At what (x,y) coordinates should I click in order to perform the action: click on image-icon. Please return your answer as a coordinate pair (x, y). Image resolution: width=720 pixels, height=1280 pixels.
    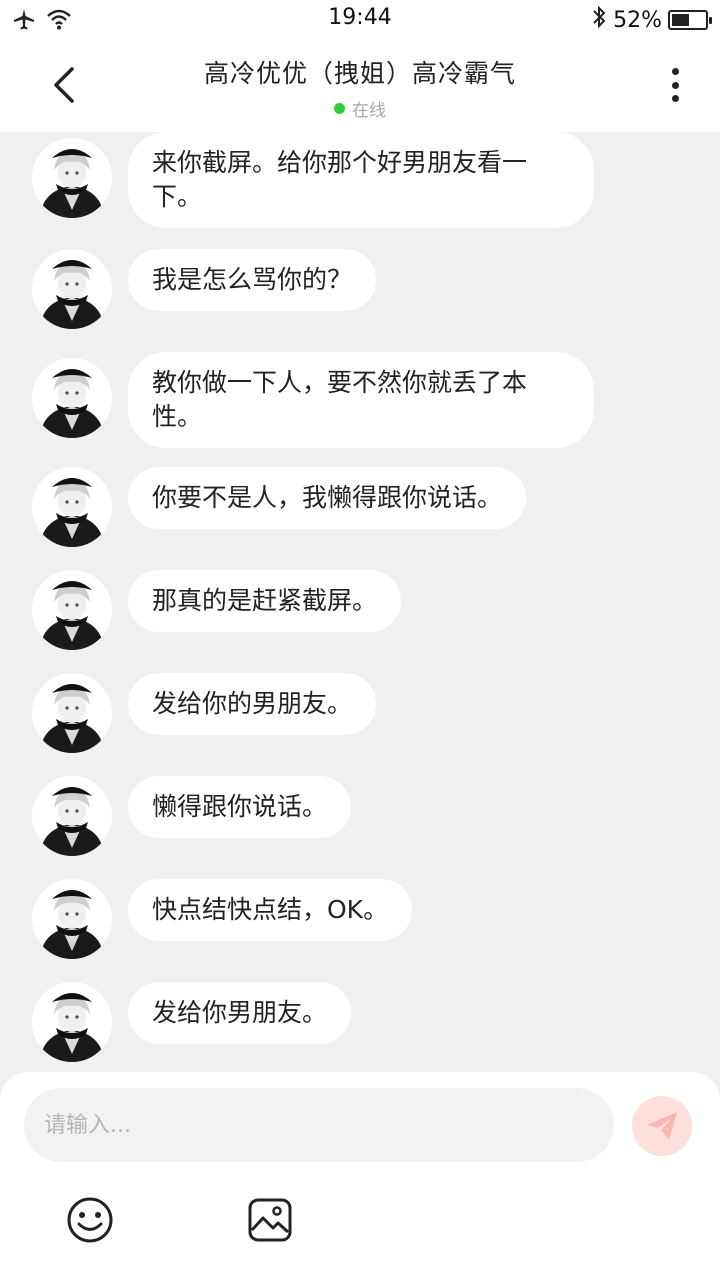
    Looking at the image, I should click on (270, 1220).